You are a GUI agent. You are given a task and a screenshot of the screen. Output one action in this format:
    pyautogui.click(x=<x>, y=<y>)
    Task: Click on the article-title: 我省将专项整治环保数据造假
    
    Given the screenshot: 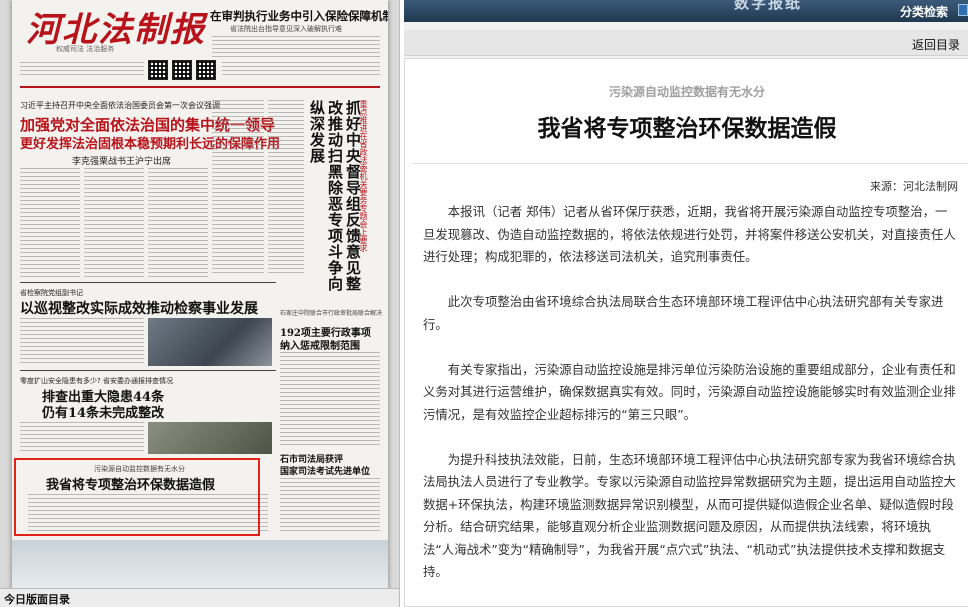 What is the action you would take?
    pyautogui.click(x=687, y=128)
    